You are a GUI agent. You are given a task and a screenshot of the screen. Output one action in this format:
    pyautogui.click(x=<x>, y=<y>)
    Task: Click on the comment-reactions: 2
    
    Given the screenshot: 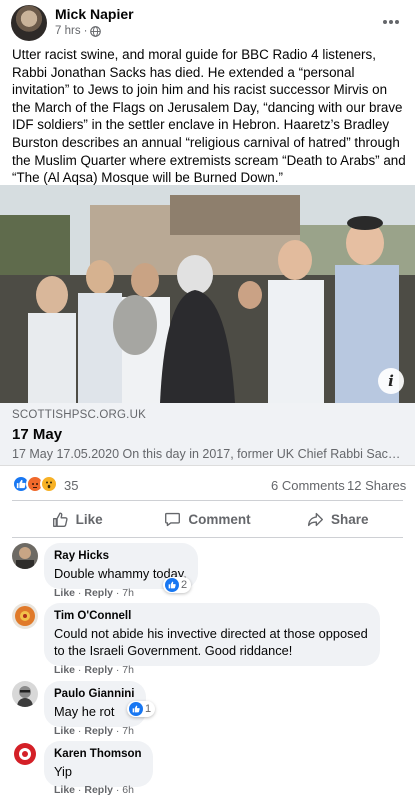 What is the action you would take?
    pyautogui.click(x=177, y=585)
    